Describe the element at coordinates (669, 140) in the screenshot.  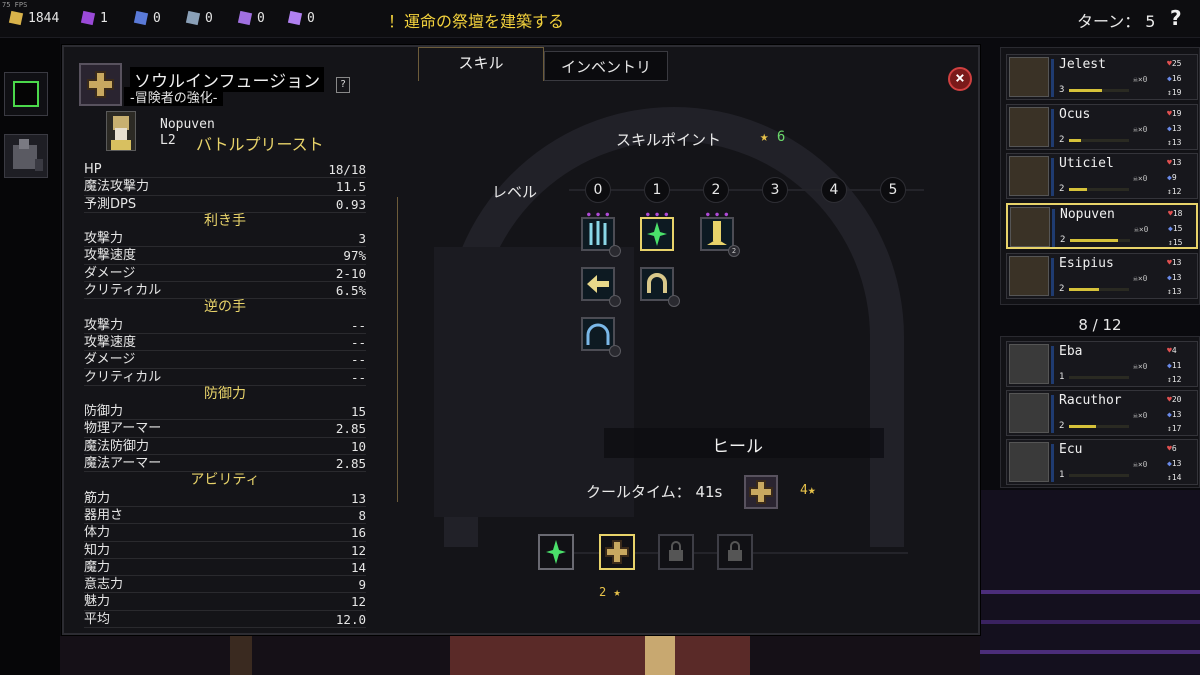
I see `skill-points-label: スキルポイント` at that location.